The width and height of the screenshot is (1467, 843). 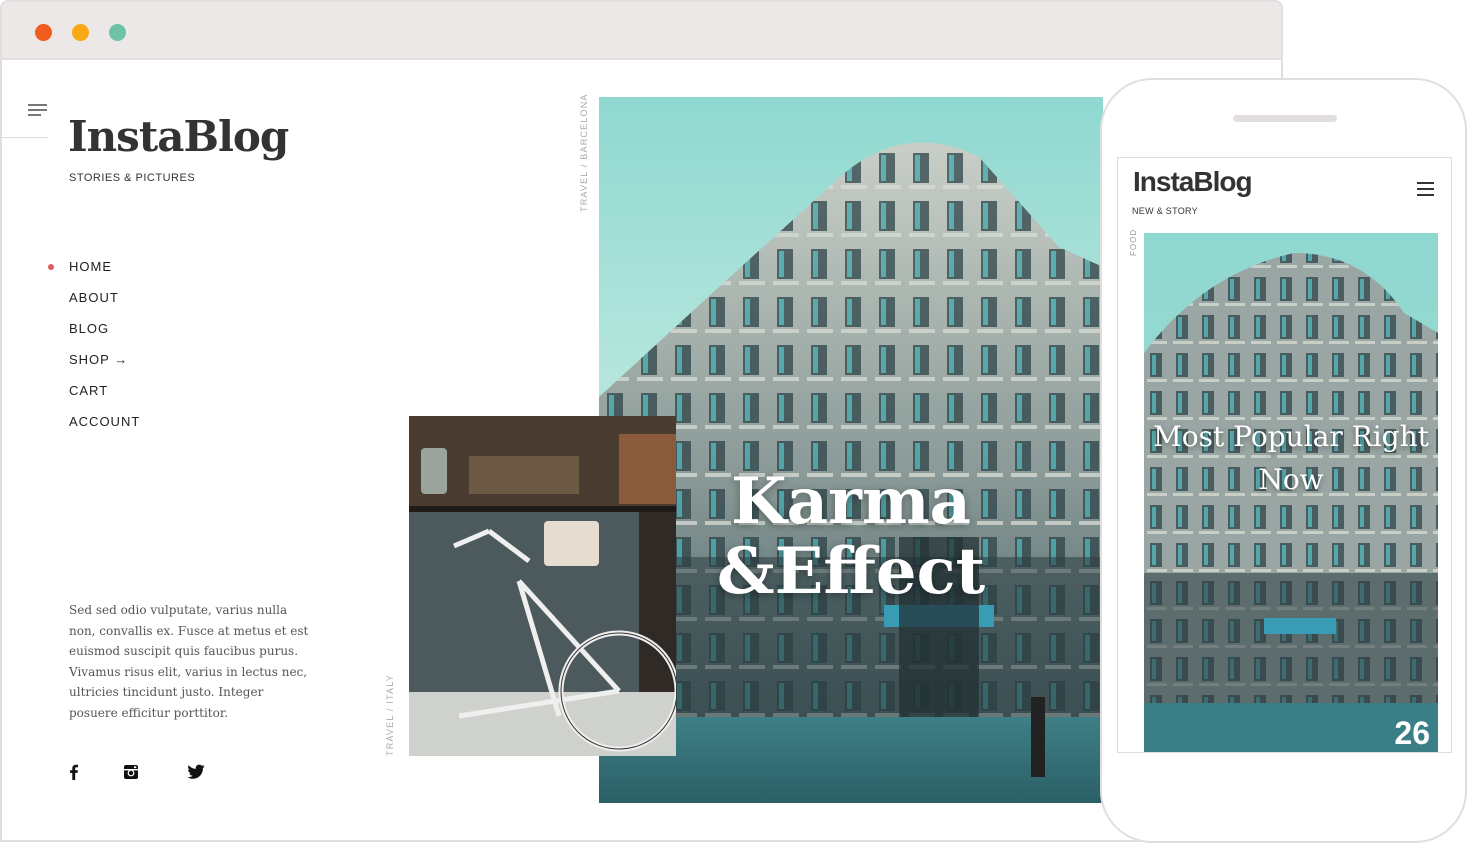 What do you see at coordinates (104, 367) in the screenshot?
I see `nav-item-shop: SHOP →` at bounding box center [104, 367].